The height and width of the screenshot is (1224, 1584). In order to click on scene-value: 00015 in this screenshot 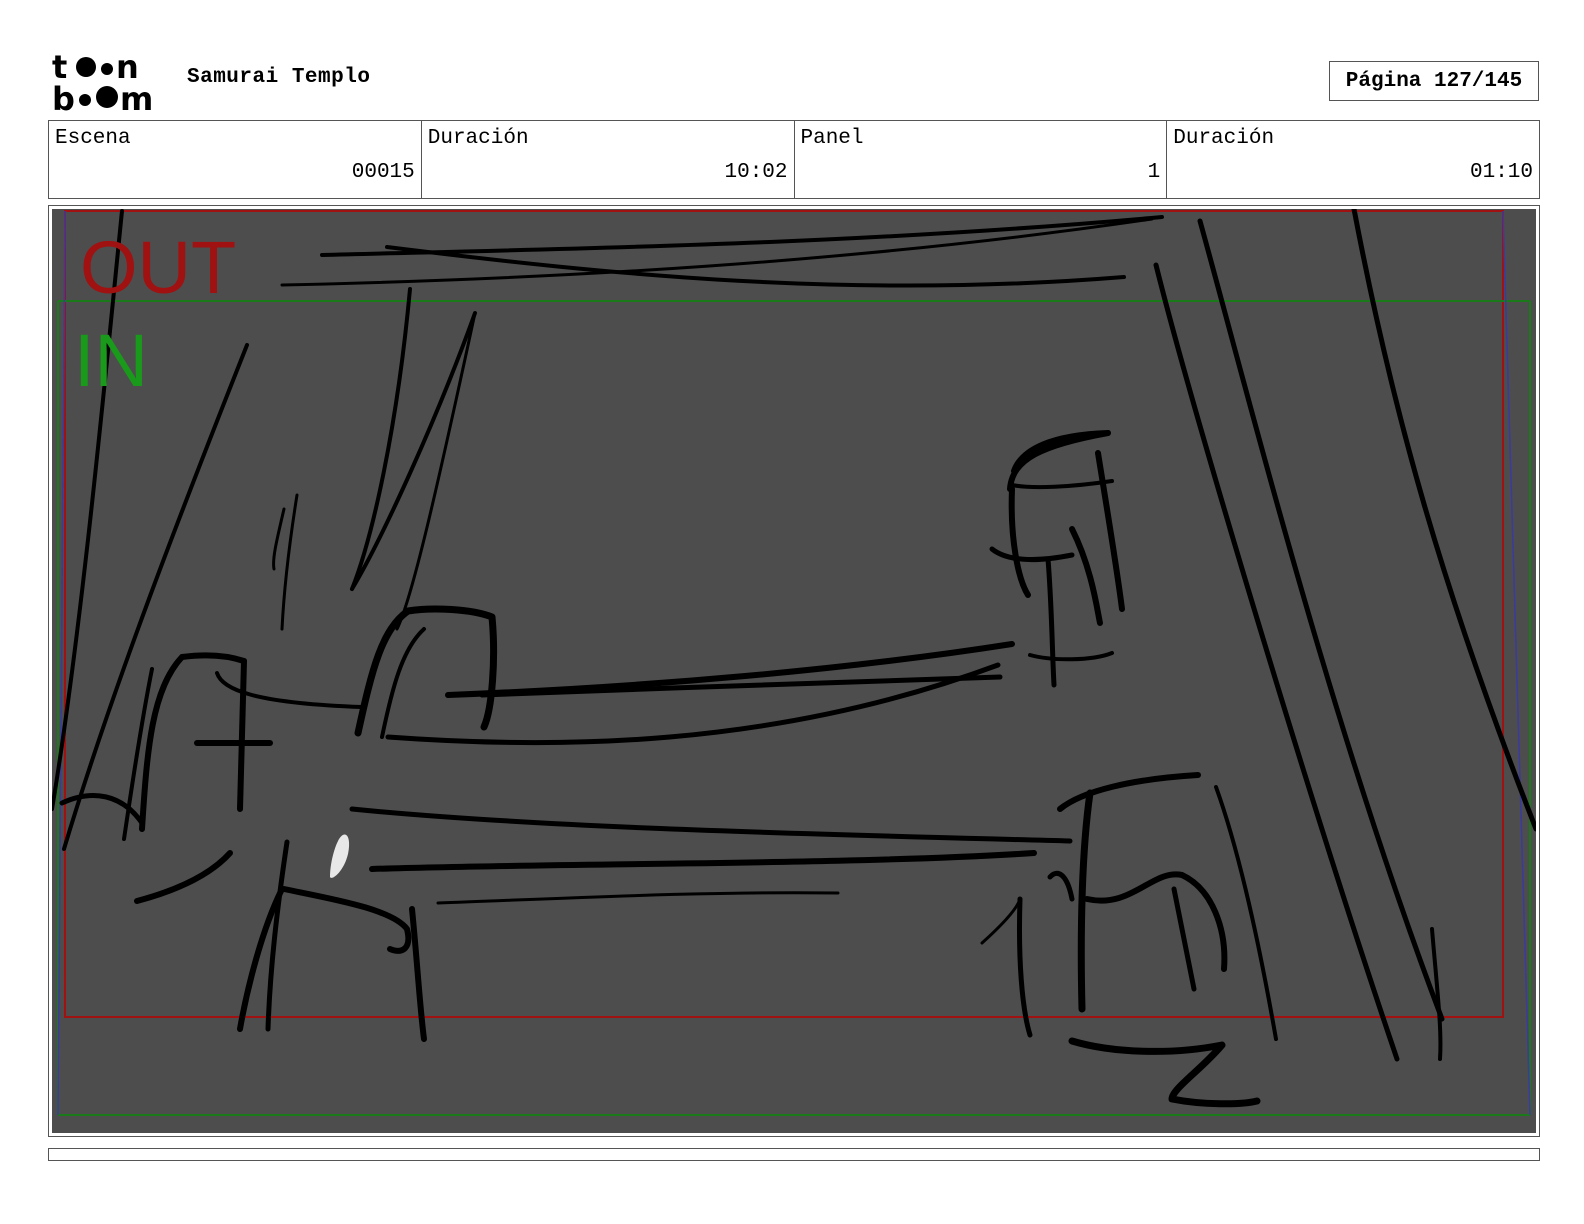, I will do `click(383, 172)`.